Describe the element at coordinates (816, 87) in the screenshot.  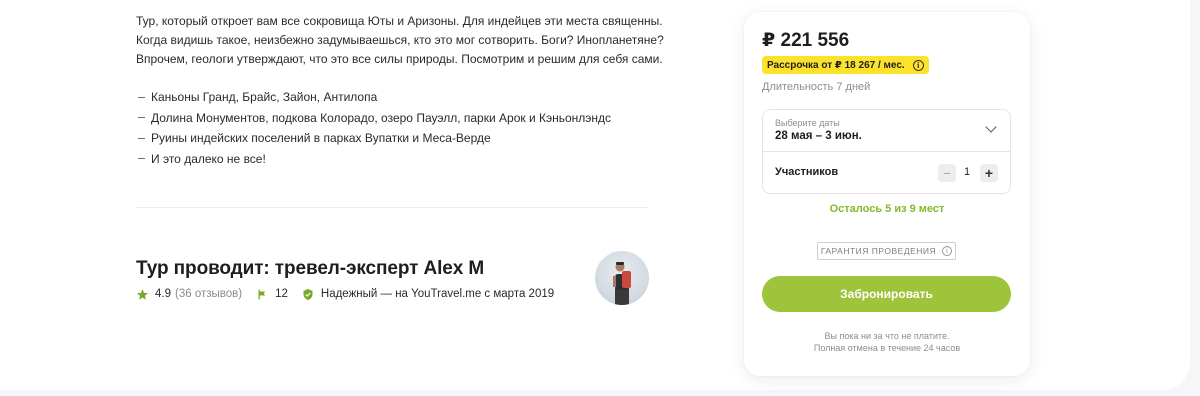
I see `duration: Длительность 7 дней` at that location.